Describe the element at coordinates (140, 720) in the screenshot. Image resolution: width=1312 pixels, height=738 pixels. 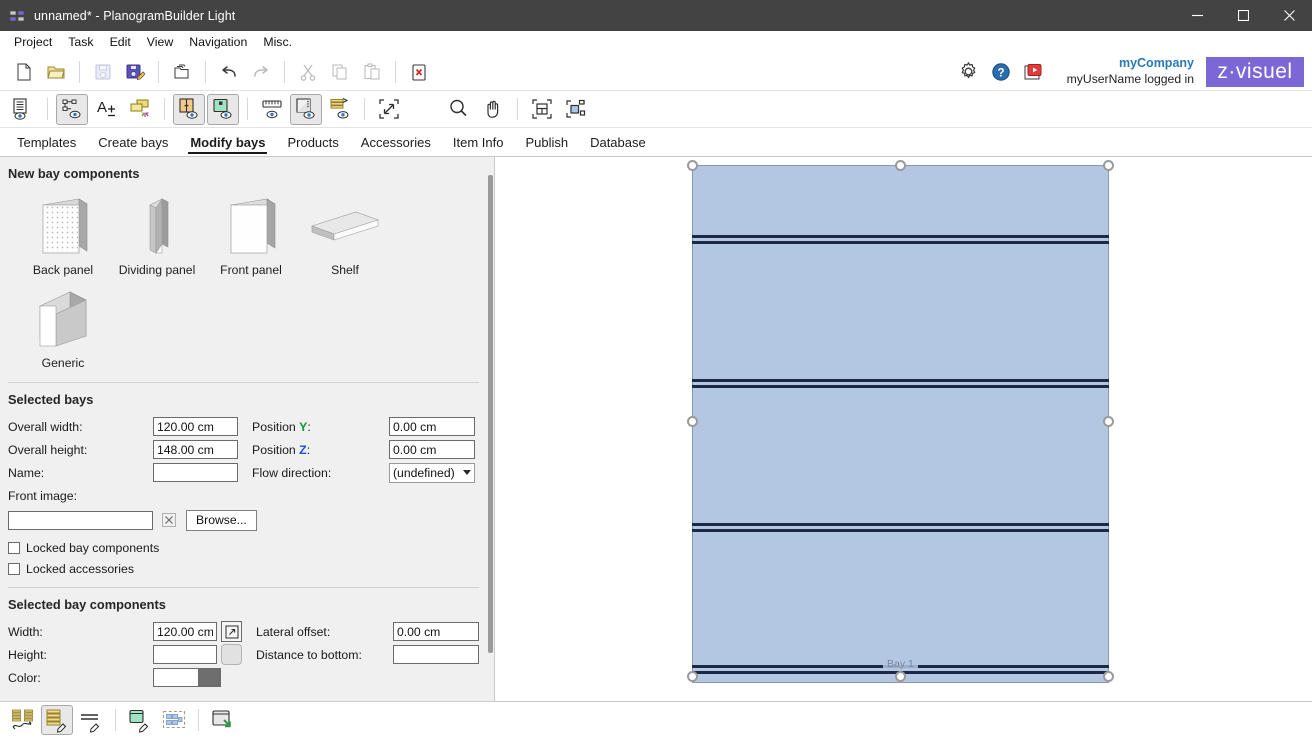
I see `edit-products-button` at that location.